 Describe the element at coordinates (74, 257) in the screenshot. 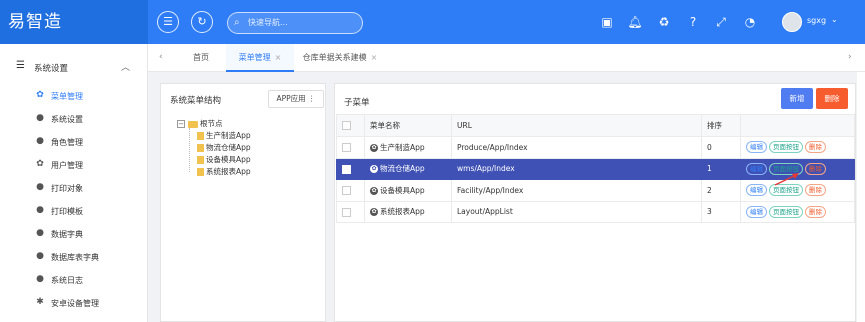

I see `sidebar-item-db-table-dictionary: ● 数据库表字典` at that location.